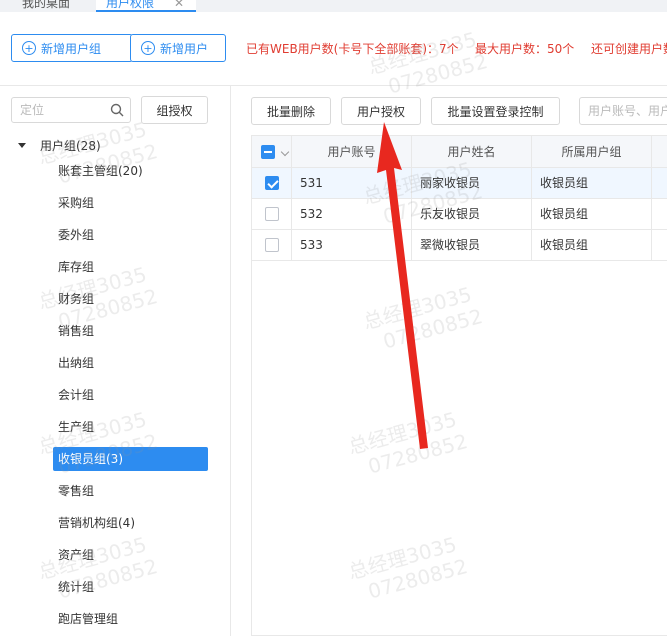  Describe the element at coordinates (352, 152) in the screenshot. I see `header-user-account: 用户账号` at that location.